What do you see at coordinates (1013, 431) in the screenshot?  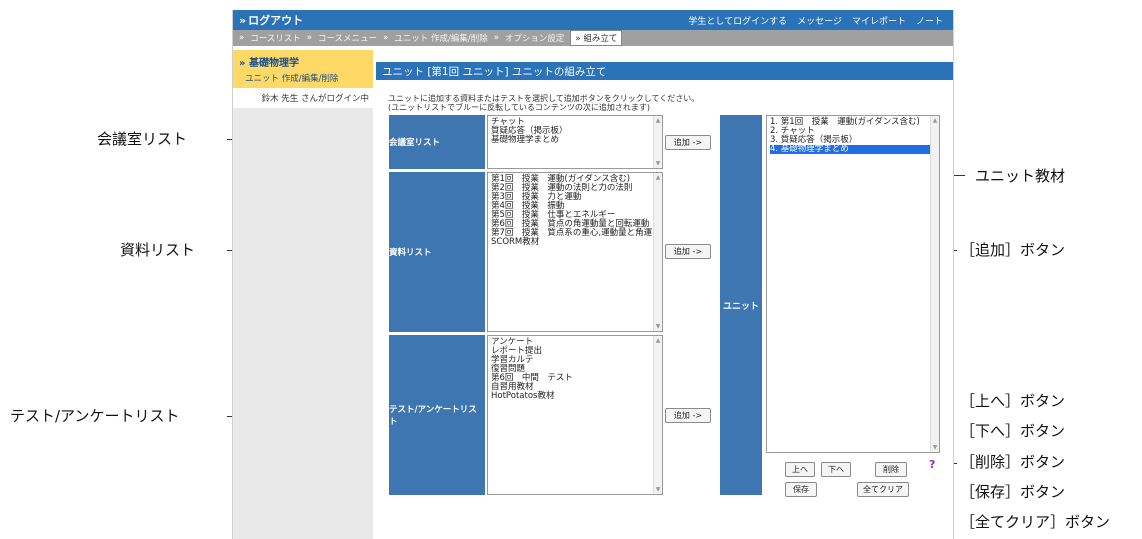 I see `callout-down-button: ［下へ］ボタン` at bounding box center [1013, 431].